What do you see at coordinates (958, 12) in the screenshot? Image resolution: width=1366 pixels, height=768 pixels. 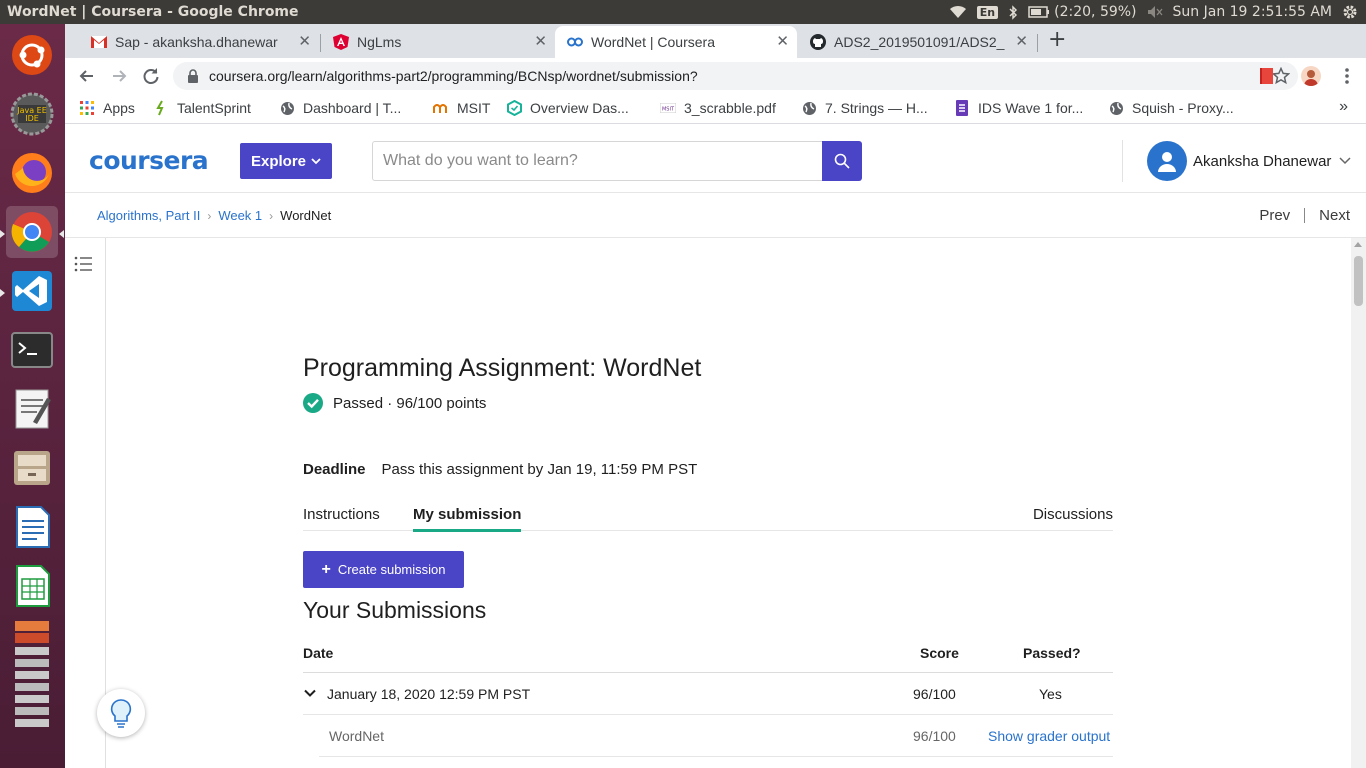 I see `wifi-icon` at bounding box center [958, 12].